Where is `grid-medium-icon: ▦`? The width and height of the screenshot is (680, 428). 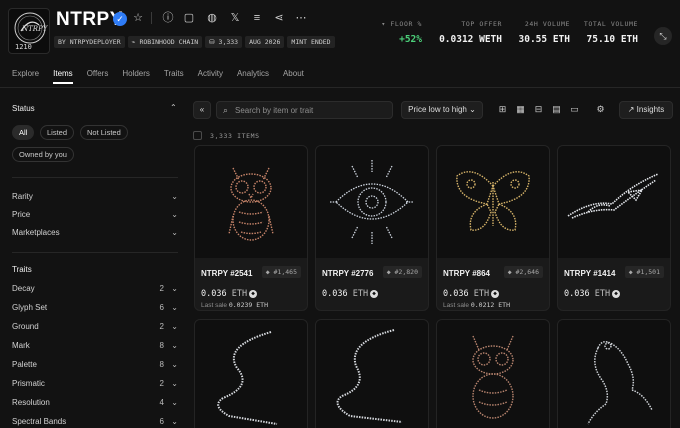
grid-medium-icon: ▦ is located at coordinates (520, 109).